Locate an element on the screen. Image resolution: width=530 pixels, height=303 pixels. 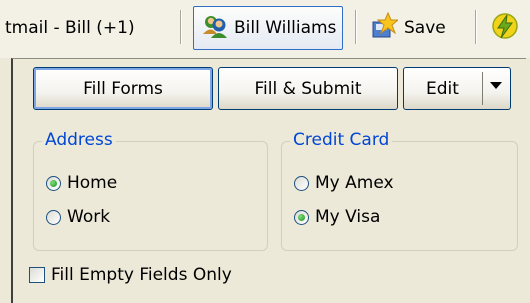
autofill-button is located at coordinates (505, 28).